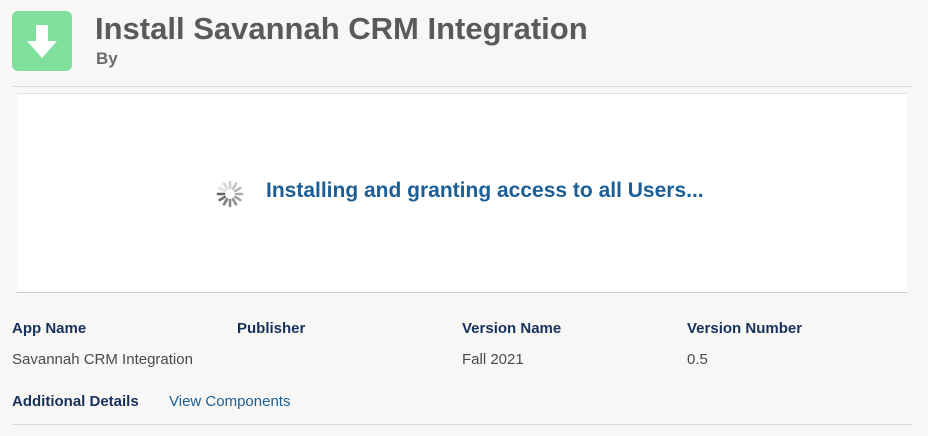 This screenshot has width=928, height=436. What do you see at coordinates (462, 424) in the screenshot?
I see `footer-divider` at bounding box center [462, 424].